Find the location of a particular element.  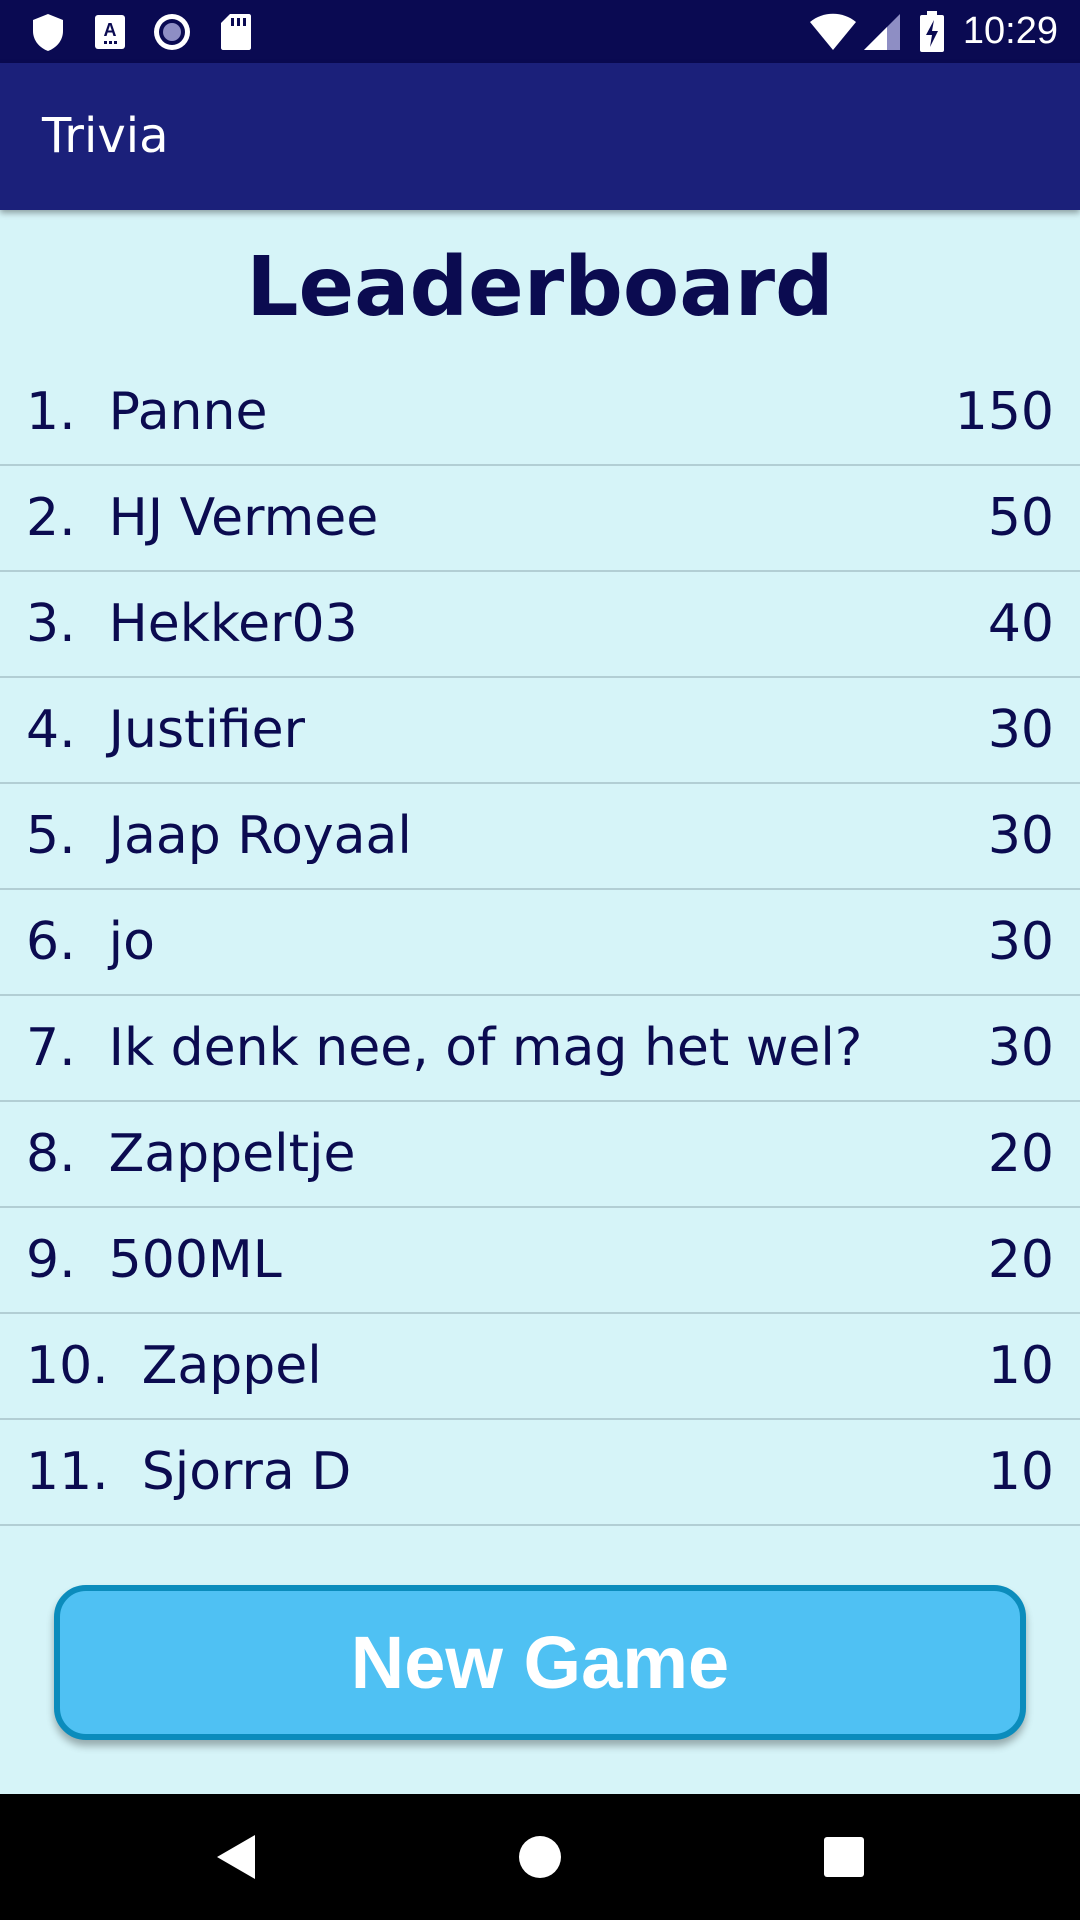

record-icon is located at coordinates (172, 31).